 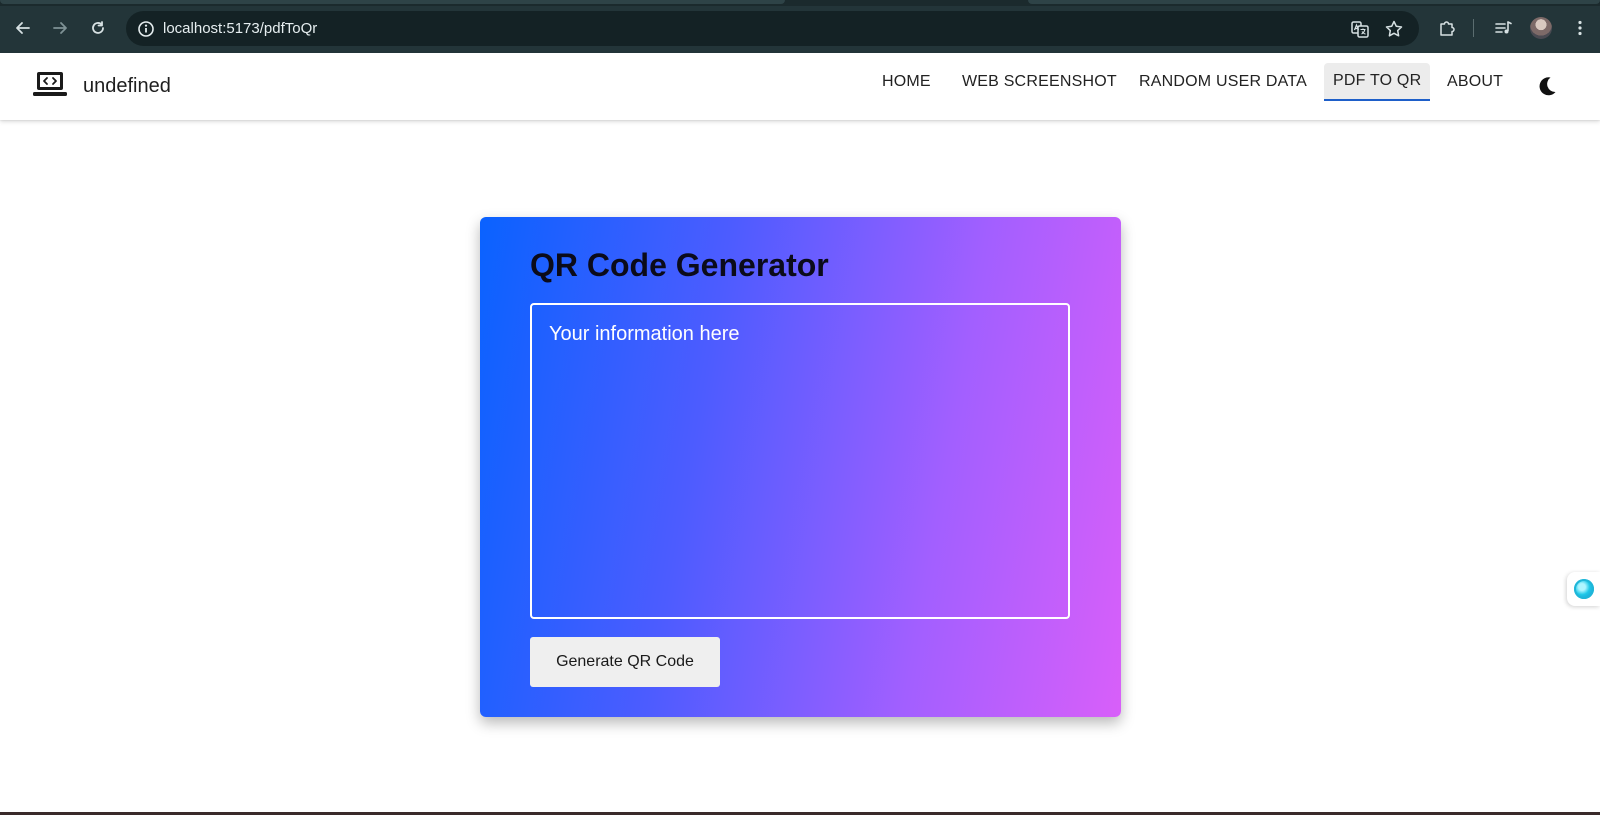 I want to click on translate-button, so click(x=1360, y=29).